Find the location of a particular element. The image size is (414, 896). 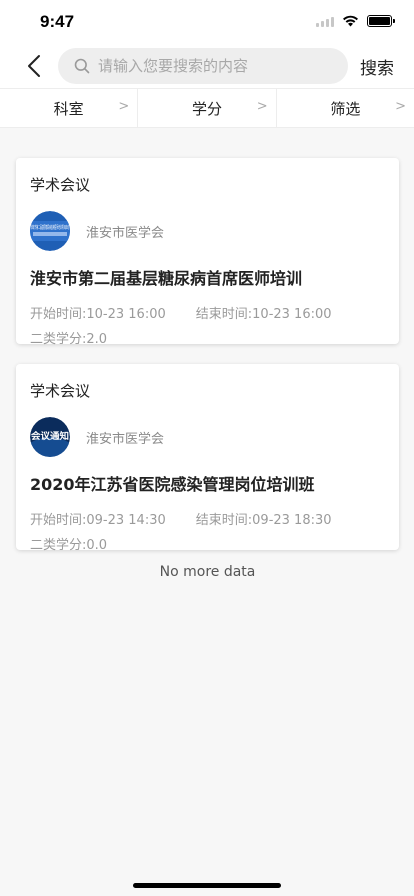

signal-icon is located at coordinates (325, 21).